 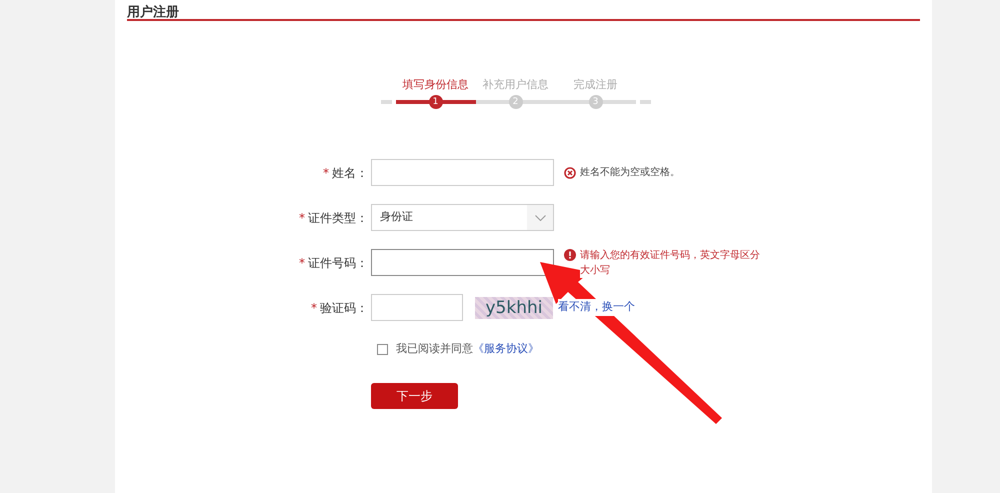 What do you see at coordinates (338, 217) in the screenshot?
I see `field-label: 证件类型：` at bounding box center [338, 217].